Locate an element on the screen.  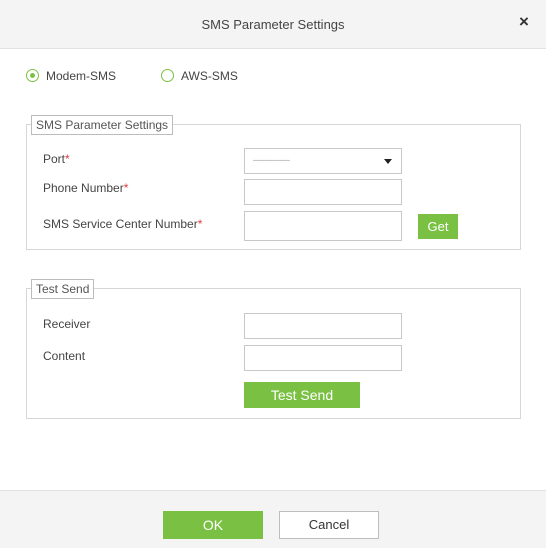
chevron-down-icon is located at coordinates (388, 161).